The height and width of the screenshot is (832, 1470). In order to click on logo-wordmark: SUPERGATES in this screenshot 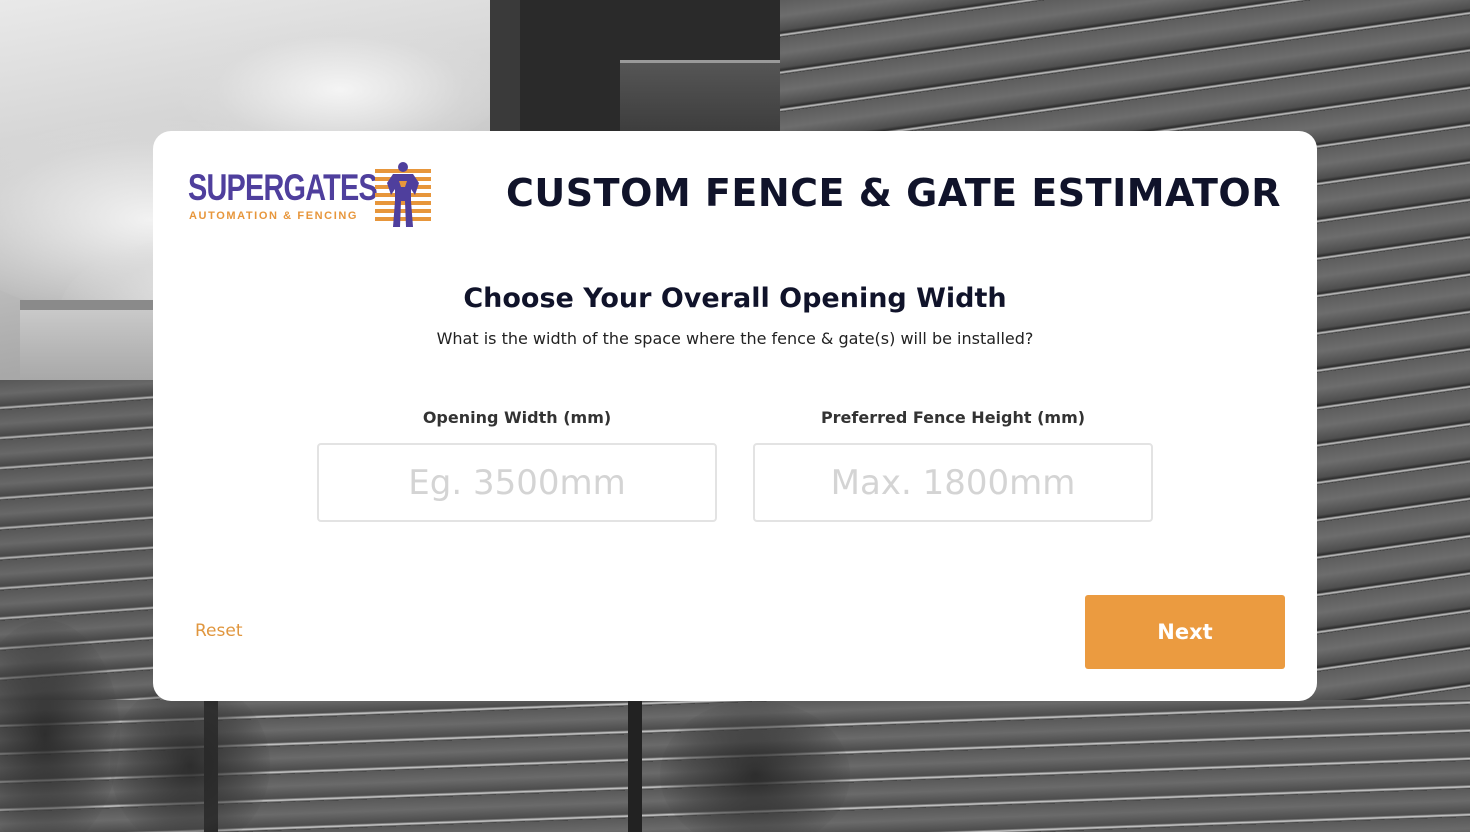, I will do `click(283, 187)`.